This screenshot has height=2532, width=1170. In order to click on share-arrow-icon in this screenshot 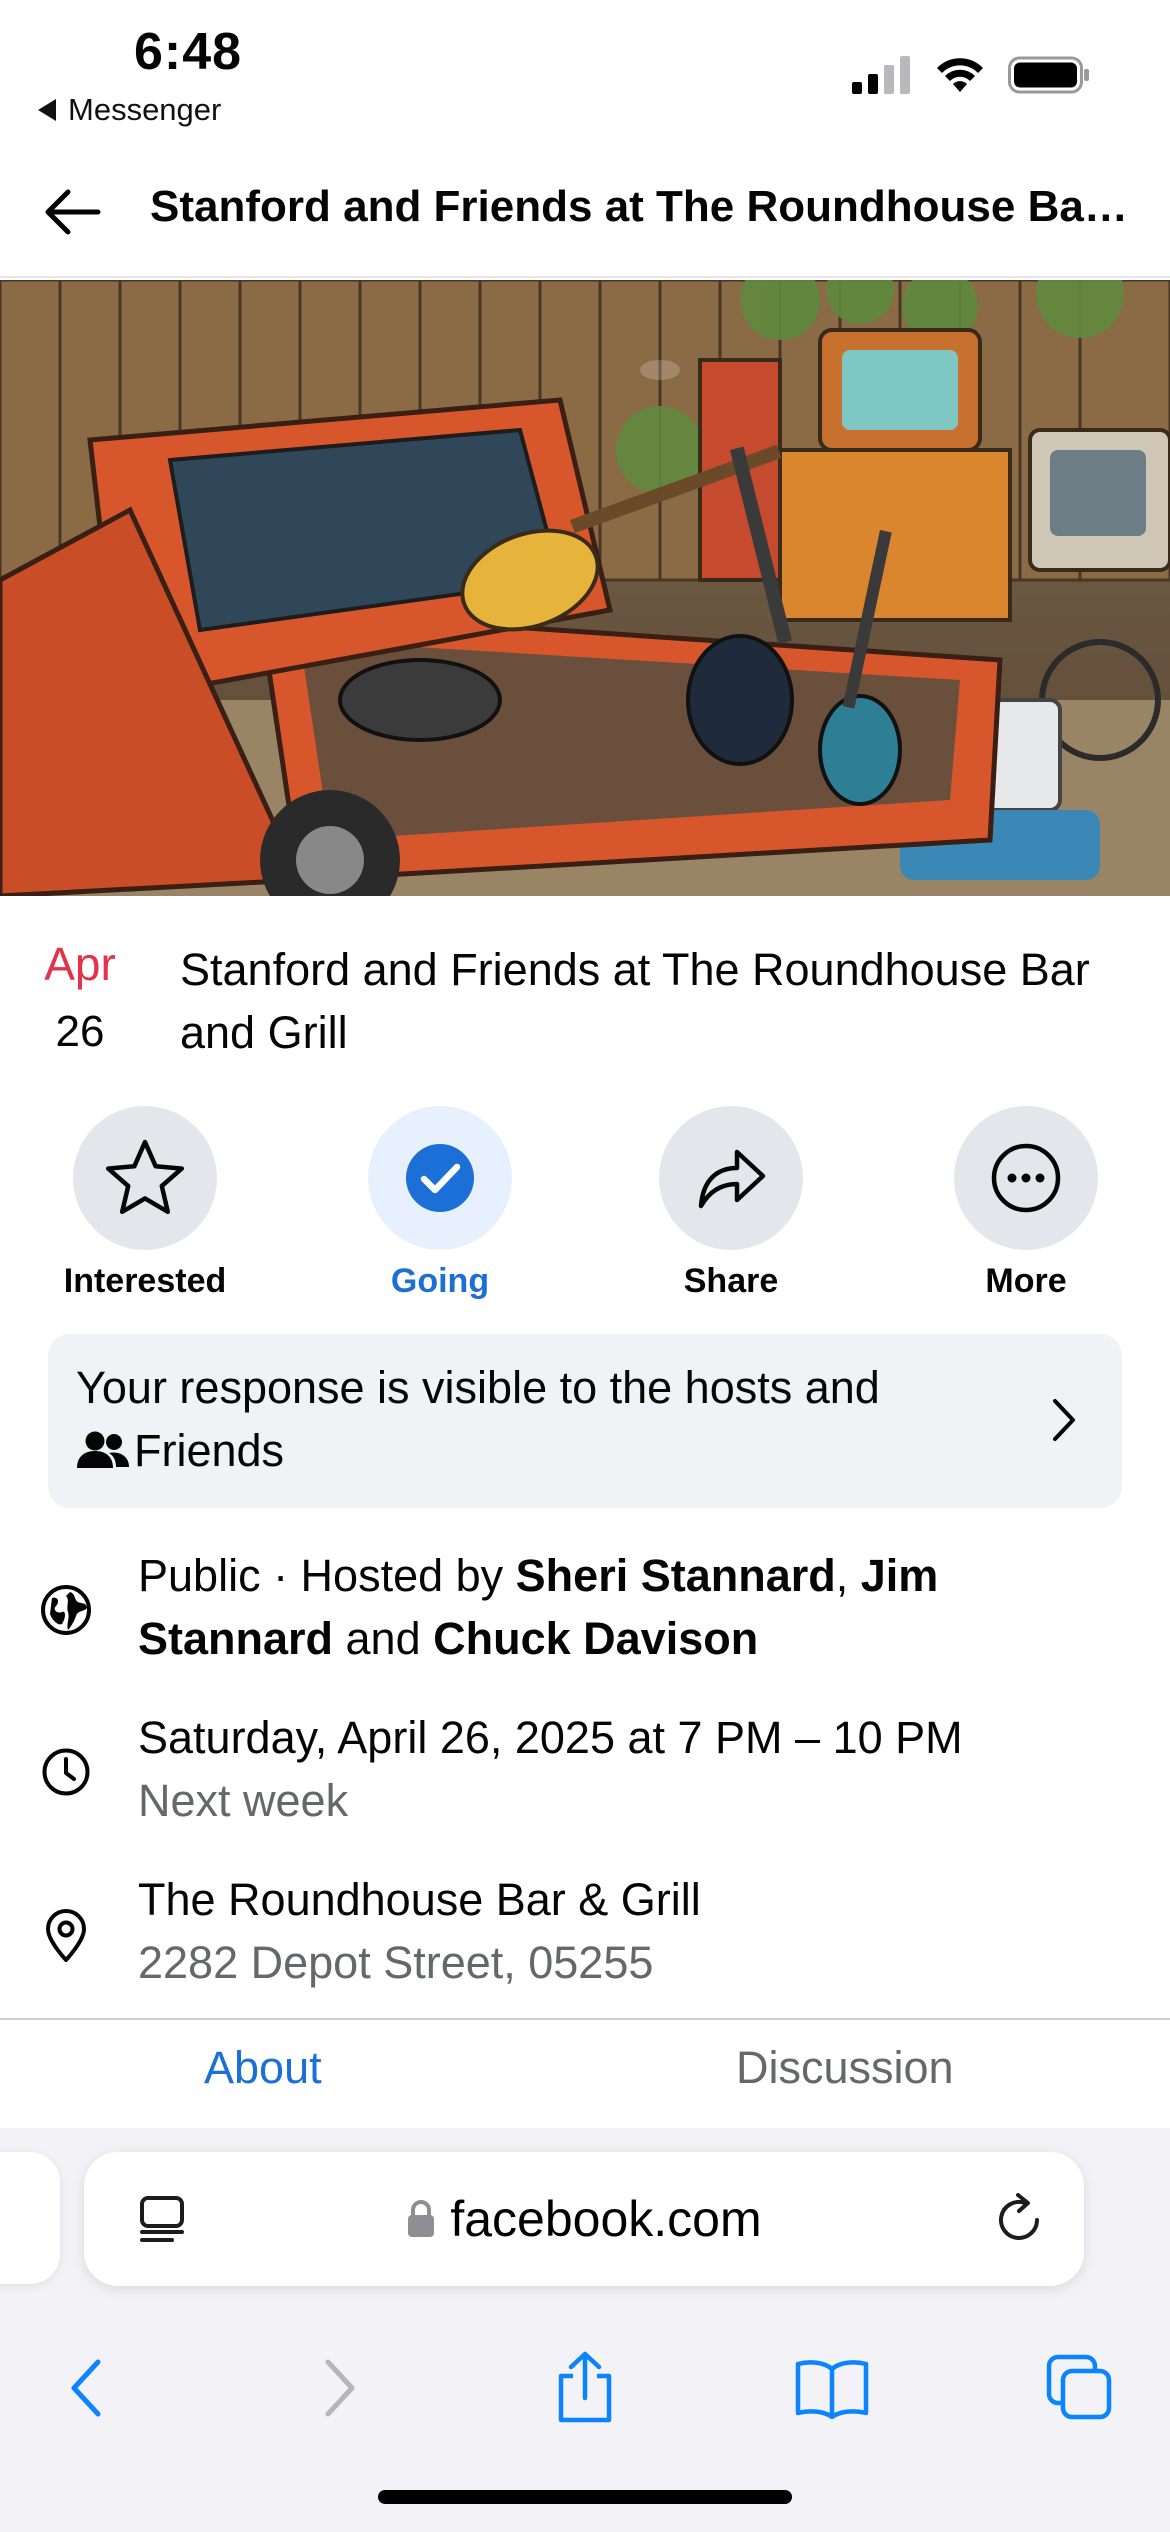, I will do `click(732, 1179)`.